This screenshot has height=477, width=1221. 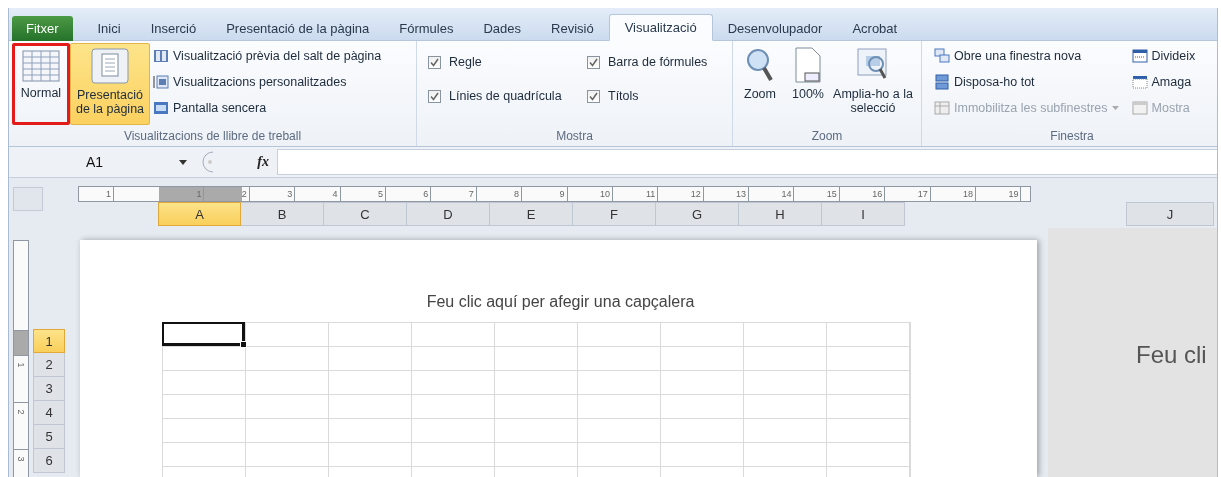 I want to click on horizontal-ruler: 1 1 2 3 4 5 6 7 8 9 10 11 12 13 14 15 16 17 18 19, so click(x=554, y=194).